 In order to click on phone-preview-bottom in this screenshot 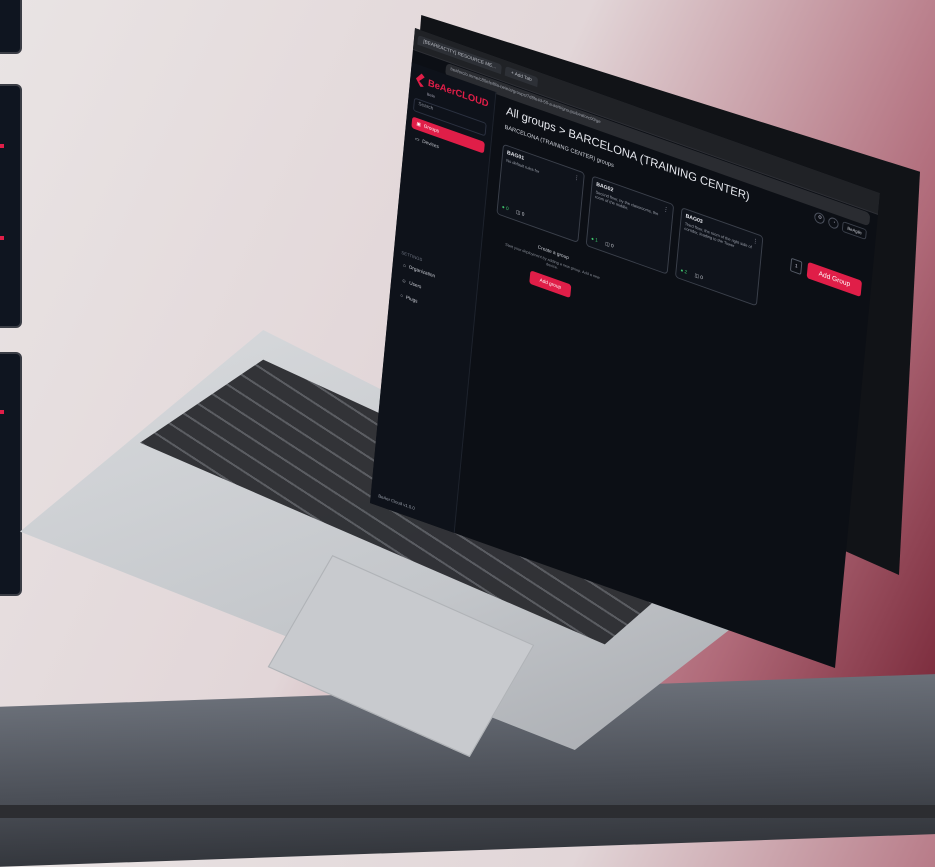, I will do `click(11, 474)`.